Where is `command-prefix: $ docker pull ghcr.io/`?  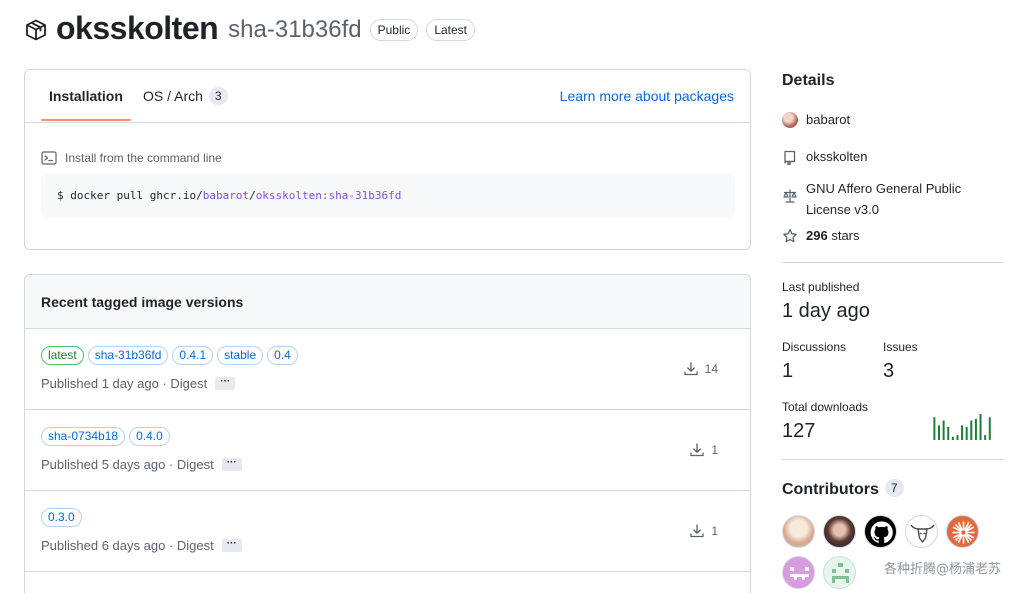 command-prefix: $ docker pull ghcr.io/ is located at coordinates (130, 195).